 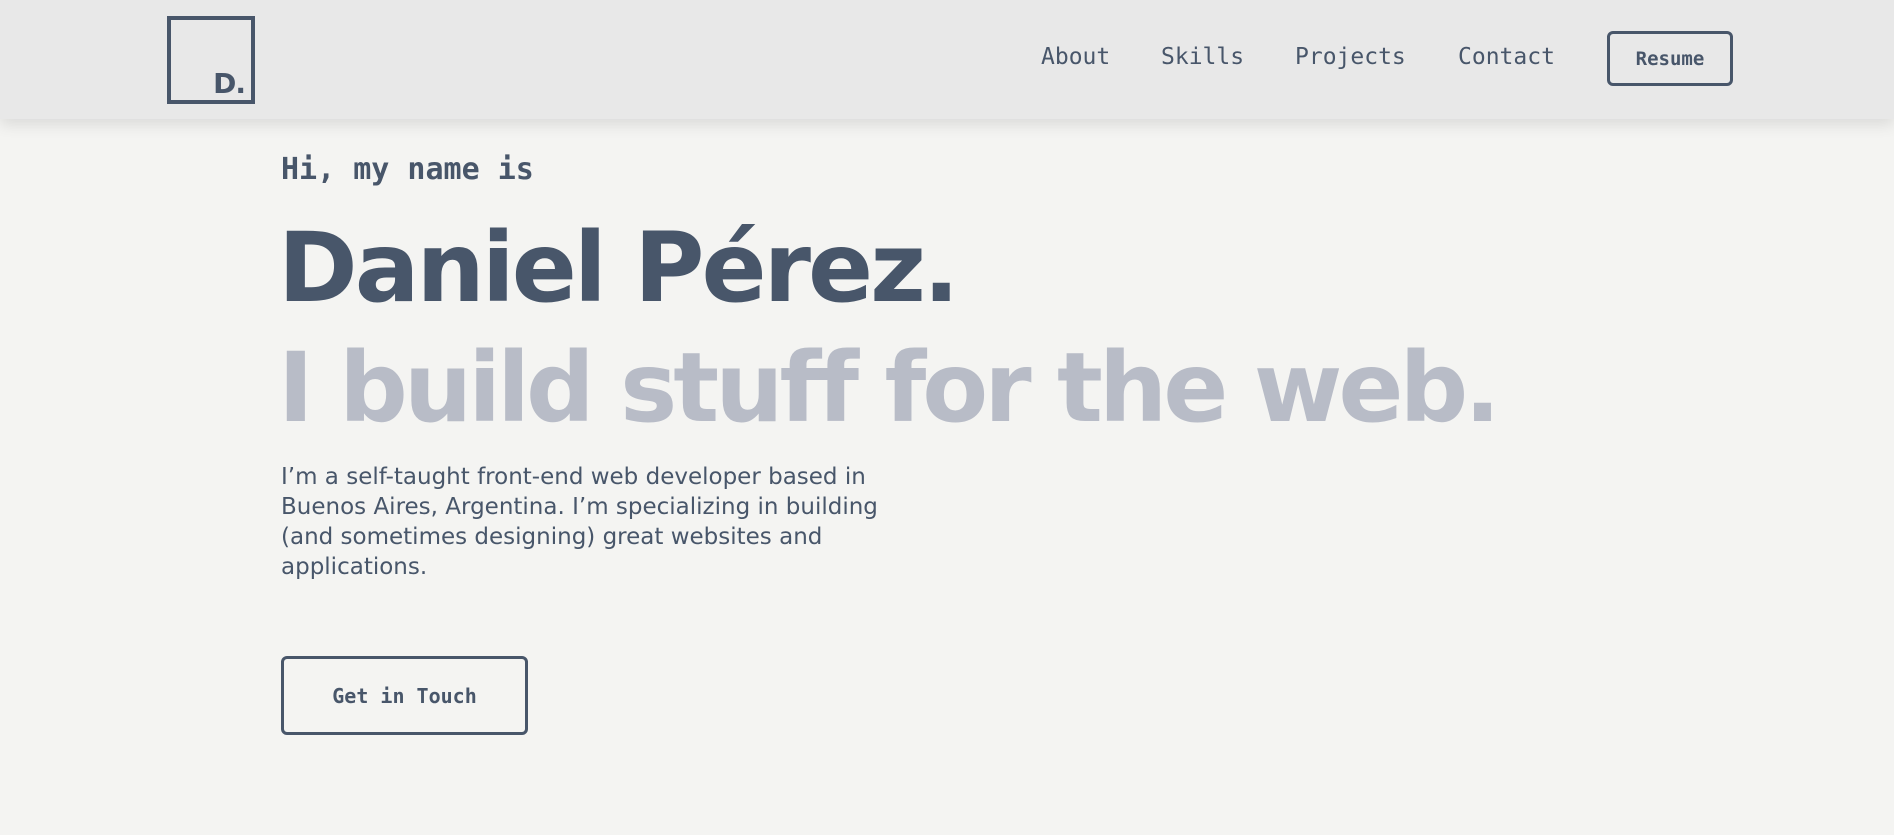 I want to click on nav-link-about: About, so click(x=1075, y=57).